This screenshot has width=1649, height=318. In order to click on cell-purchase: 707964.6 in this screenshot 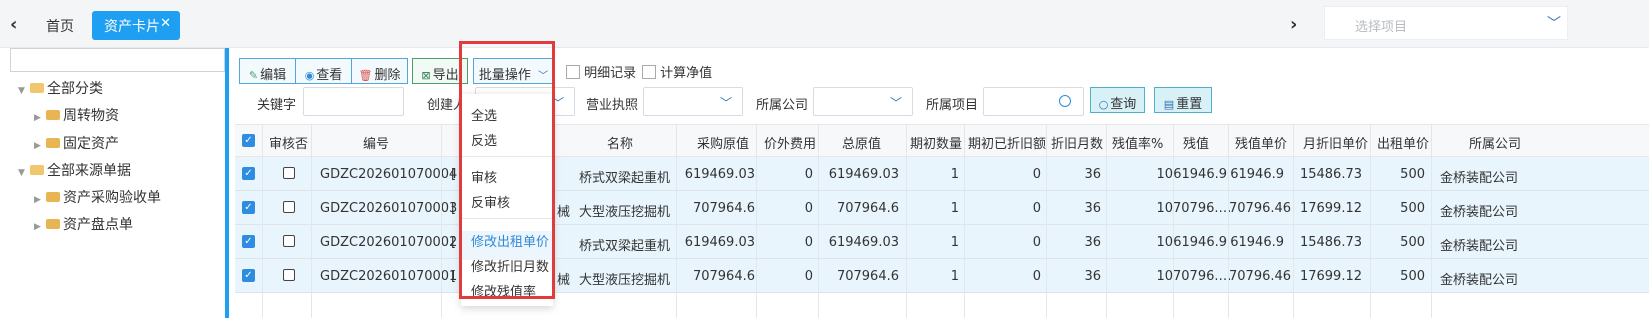, I will do `click(723, 276)`.